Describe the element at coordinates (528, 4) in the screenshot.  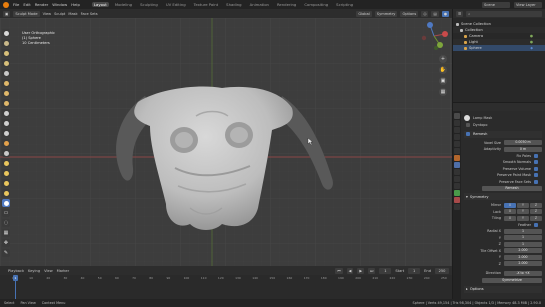
I see `view-layer-selector: View Layer` at that location.